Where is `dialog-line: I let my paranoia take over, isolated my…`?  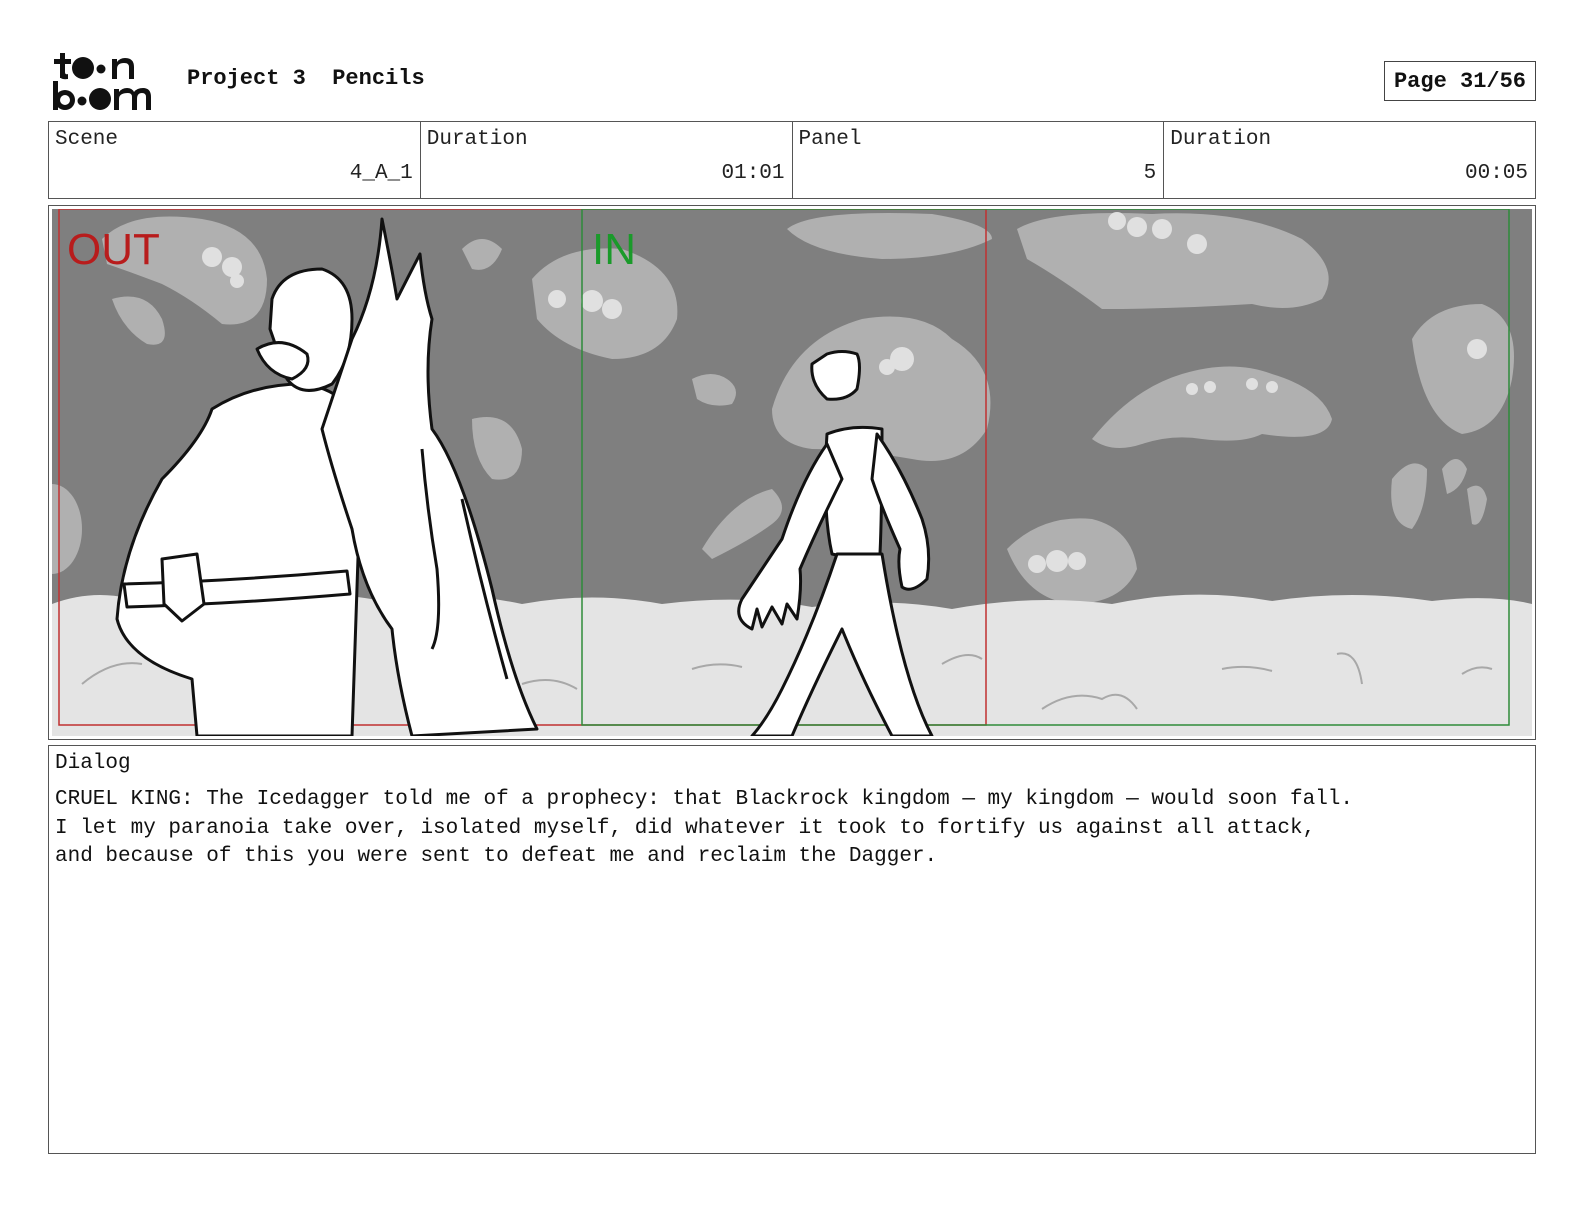 dialog-line: I let my paranoia take over, isolated my… is located at coordinates (685, 828).